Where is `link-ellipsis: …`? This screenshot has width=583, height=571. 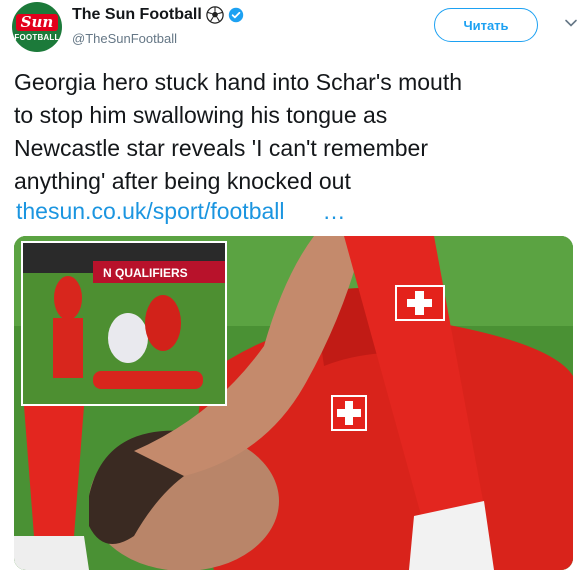 link-ellipsis: … is located at coordinates (334, 211).